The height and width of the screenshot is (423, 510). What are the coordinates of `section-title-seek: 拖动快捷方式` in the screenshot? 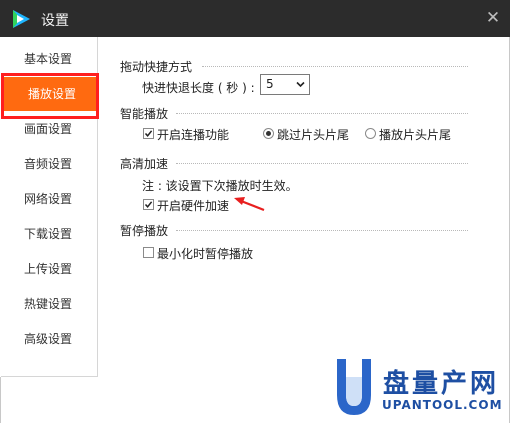 It's located at (156, 67).